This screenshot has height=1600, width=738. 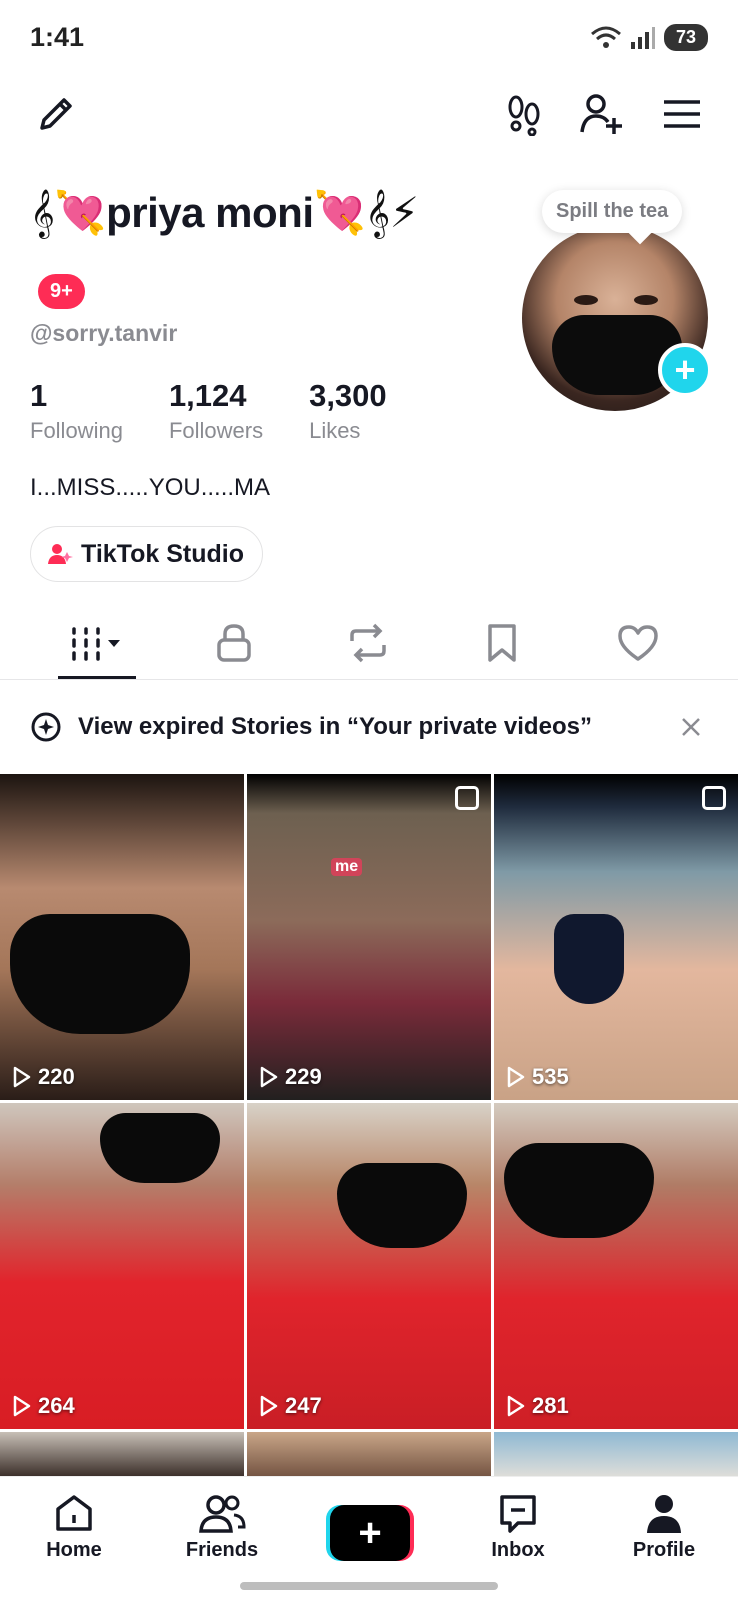 What do you see at coordinates (74, 1550) in the screenshot?
I see `nav-home-label: Home` at bounding box center [74, 1550].